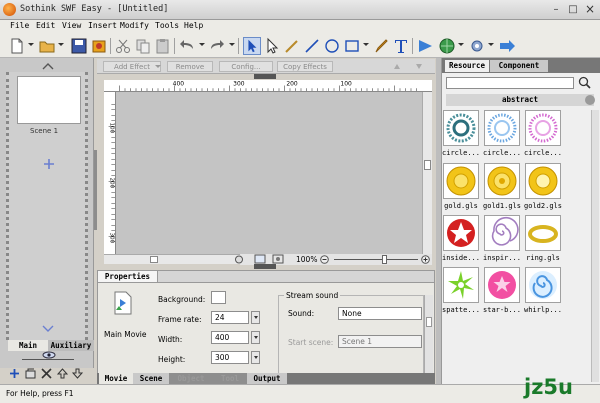 This screenshot has height=403, width=600. What do you see at coordinates (510, 83) in the screenshot?
I see `resource-search-input` at bounding box center [510, 83].